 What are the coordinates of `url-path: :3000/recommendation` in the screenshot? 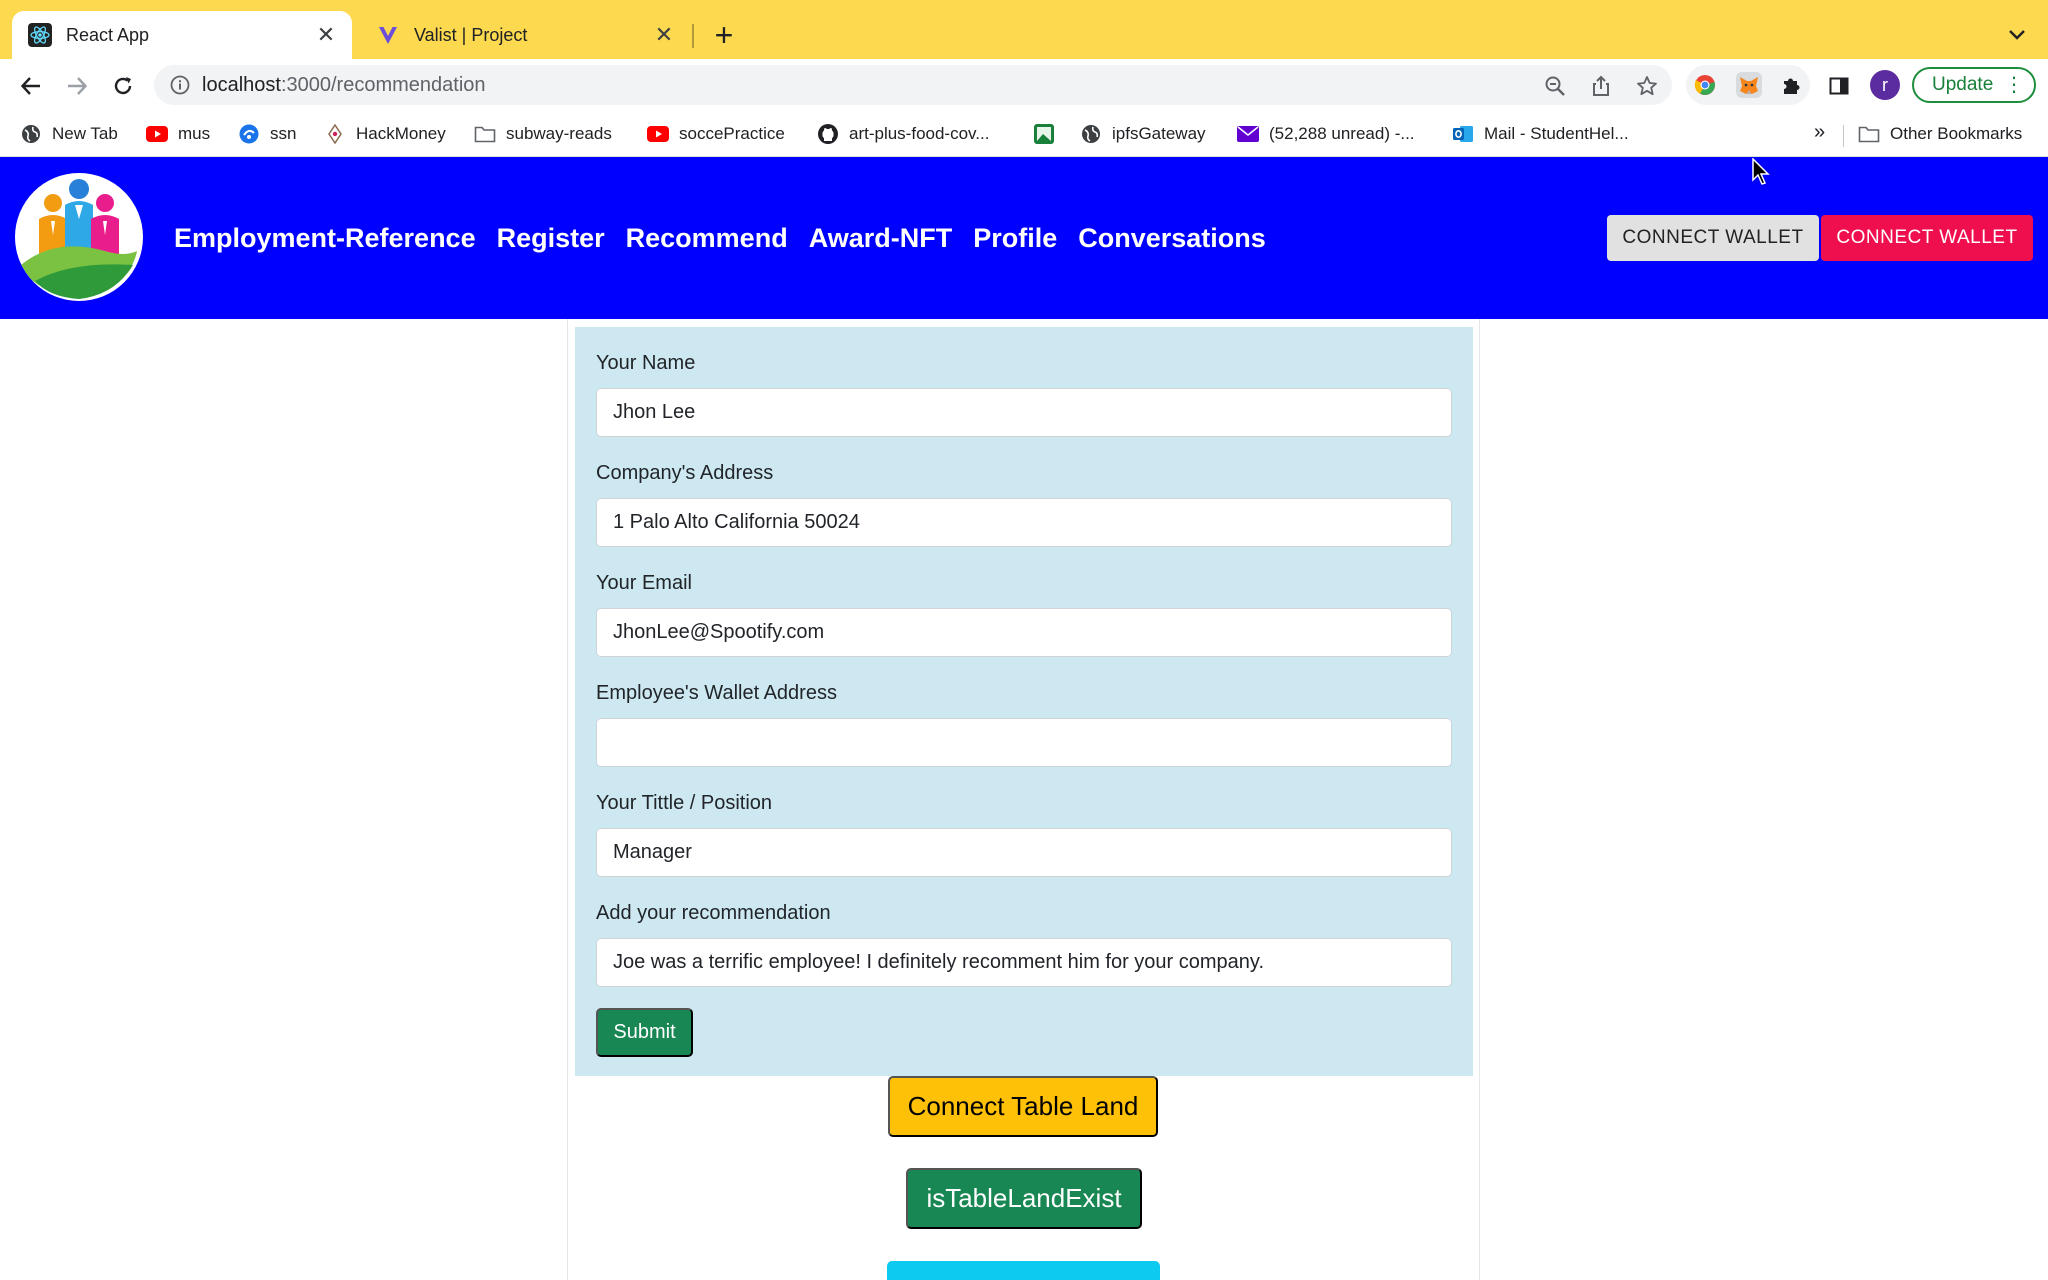 It's located at (383, 85).